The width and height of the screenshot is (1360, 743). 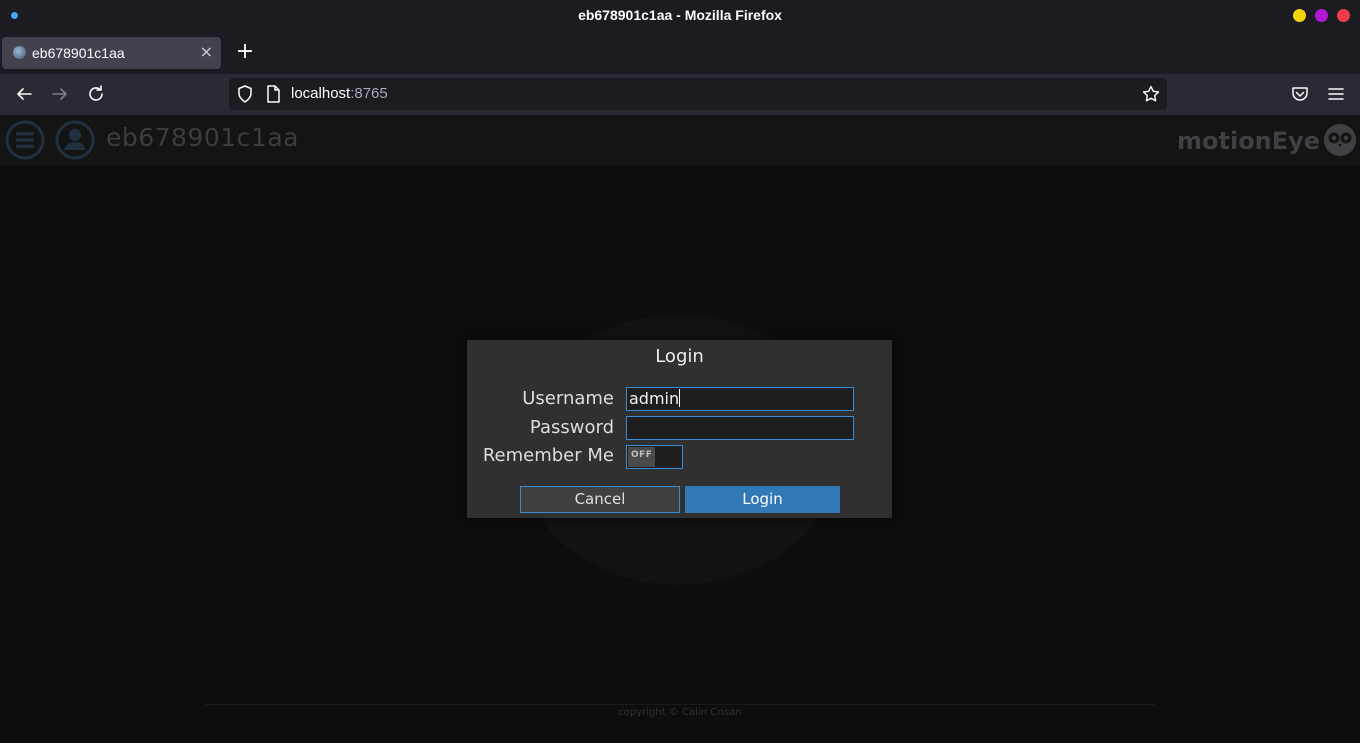 I want to click on tab-close-icon: ×, so click(x=206, y=52).